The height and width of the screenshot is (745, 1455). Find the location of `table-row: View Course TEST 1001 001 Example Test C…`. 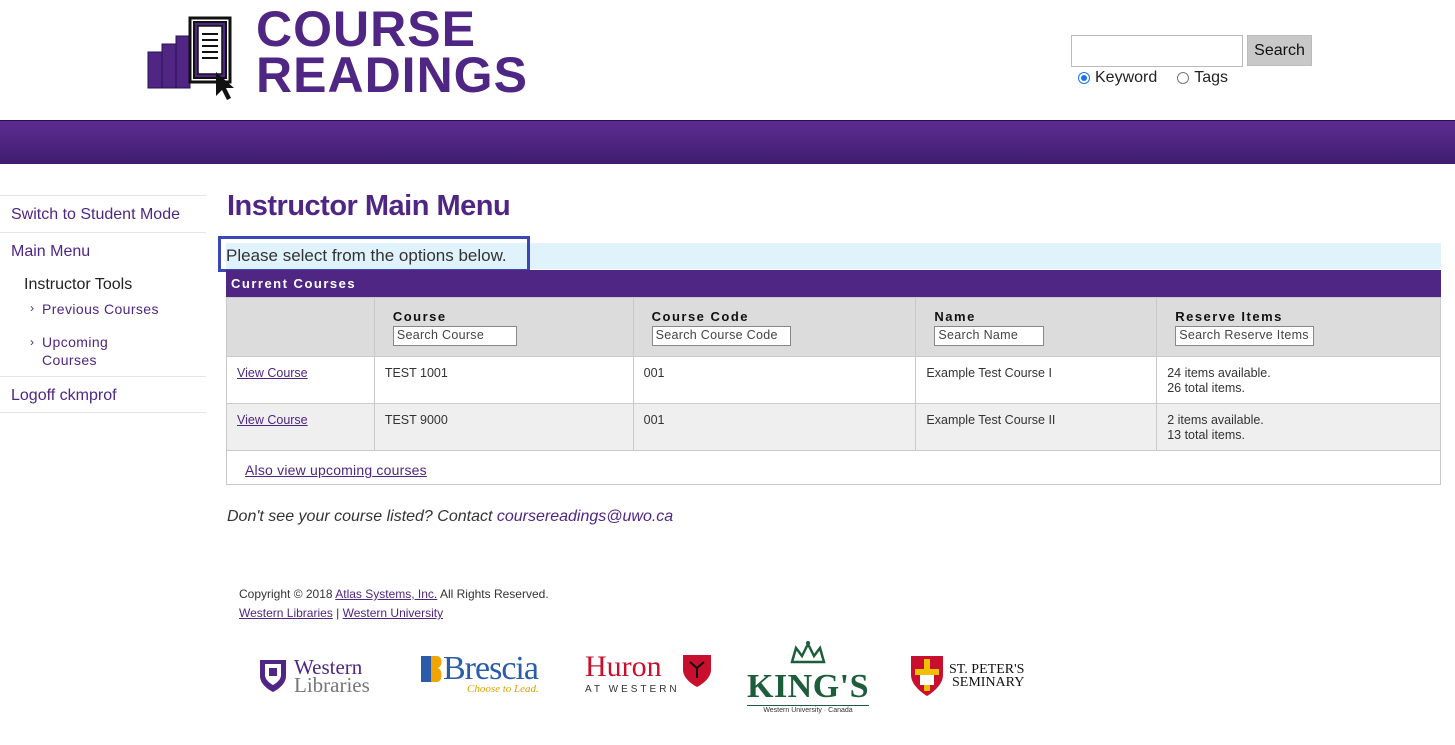

table-row: View Course TEST 1001 001 Example Test C… is located at coordinates (833, 380).